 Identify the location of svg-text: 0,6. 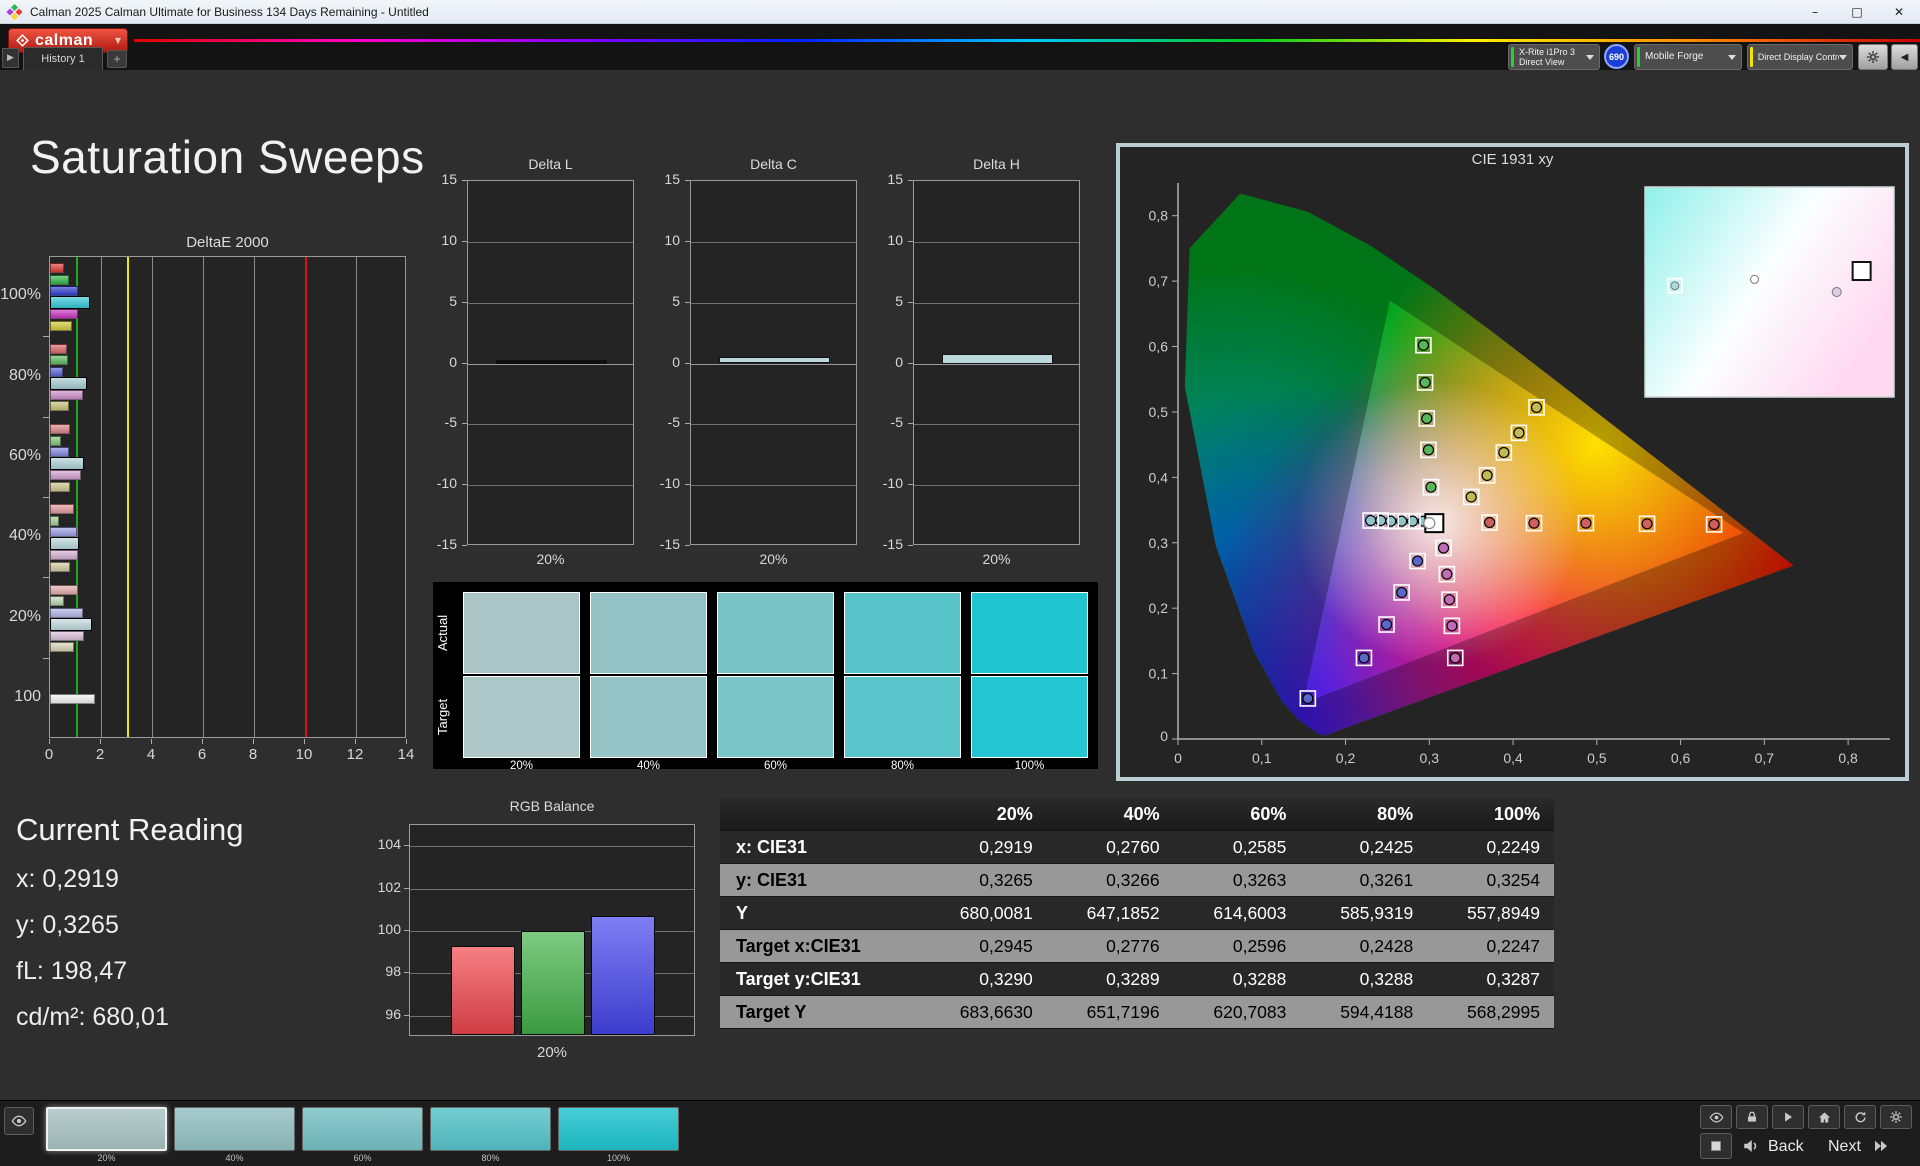
(1159, 347).